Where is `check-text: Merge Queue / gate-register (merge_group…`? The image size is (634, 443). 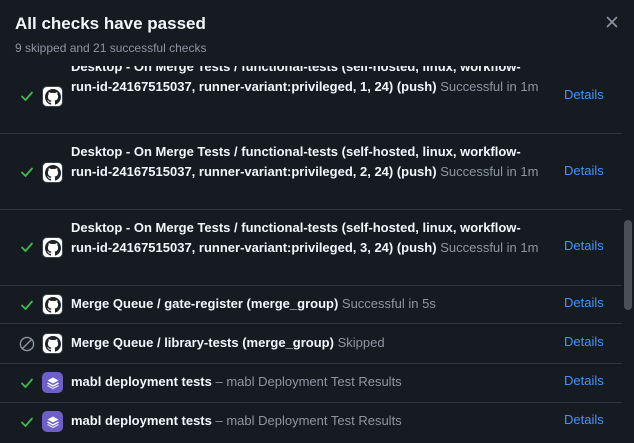 check-text: Merge Queue / gate-register (merge_group… is located at coordinates (308, 304).